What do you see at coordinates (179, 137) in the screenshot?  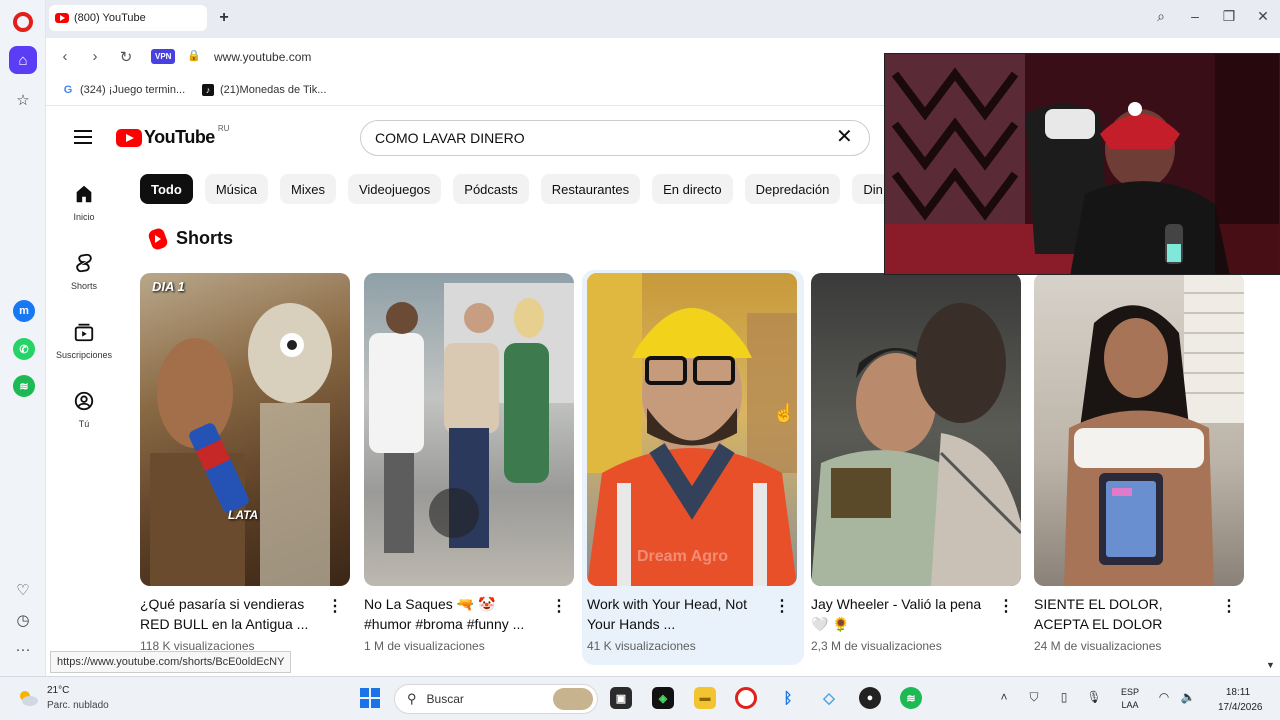 I see `youtube-logo-text: YouTube` at bounding box center [179, 137].